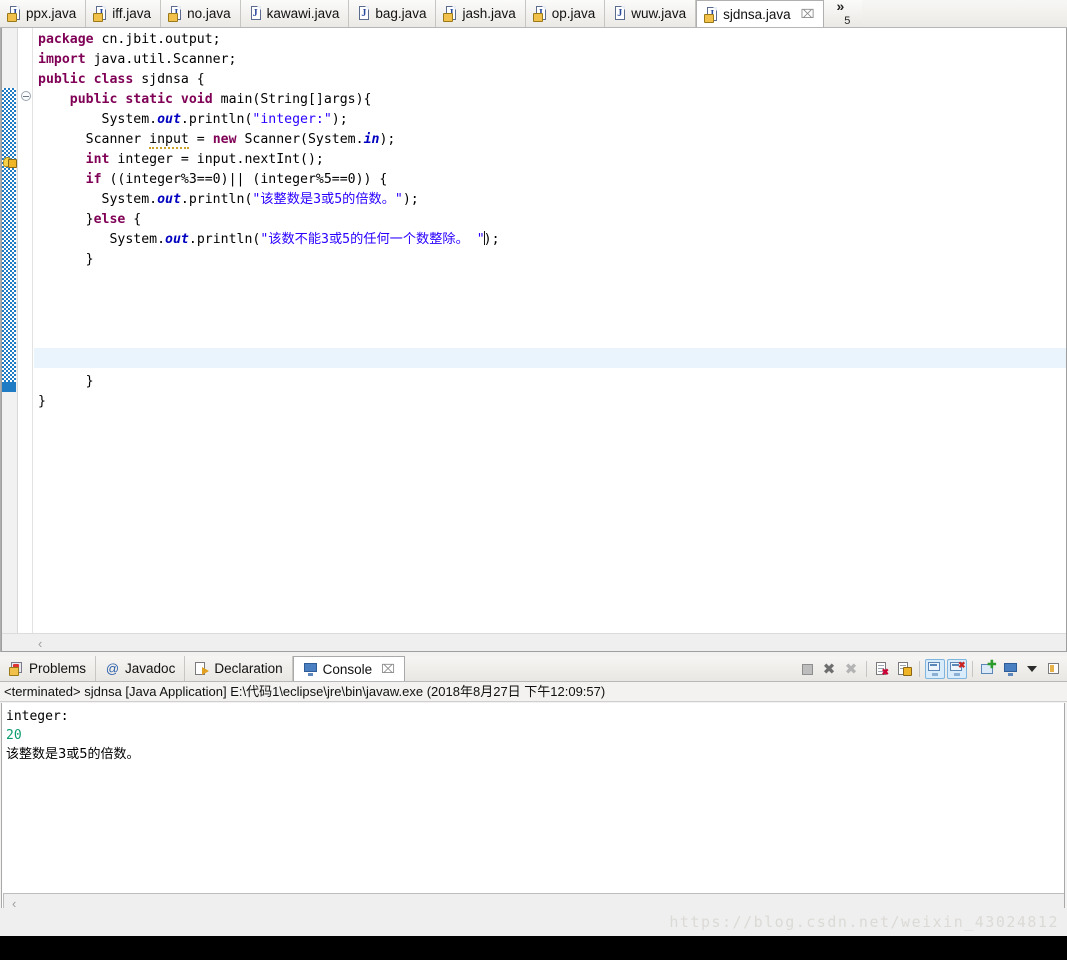  Describe the element at coordinates (401, 13) in the screenshot. I see `editor-tab-label: bag.java` at that location.